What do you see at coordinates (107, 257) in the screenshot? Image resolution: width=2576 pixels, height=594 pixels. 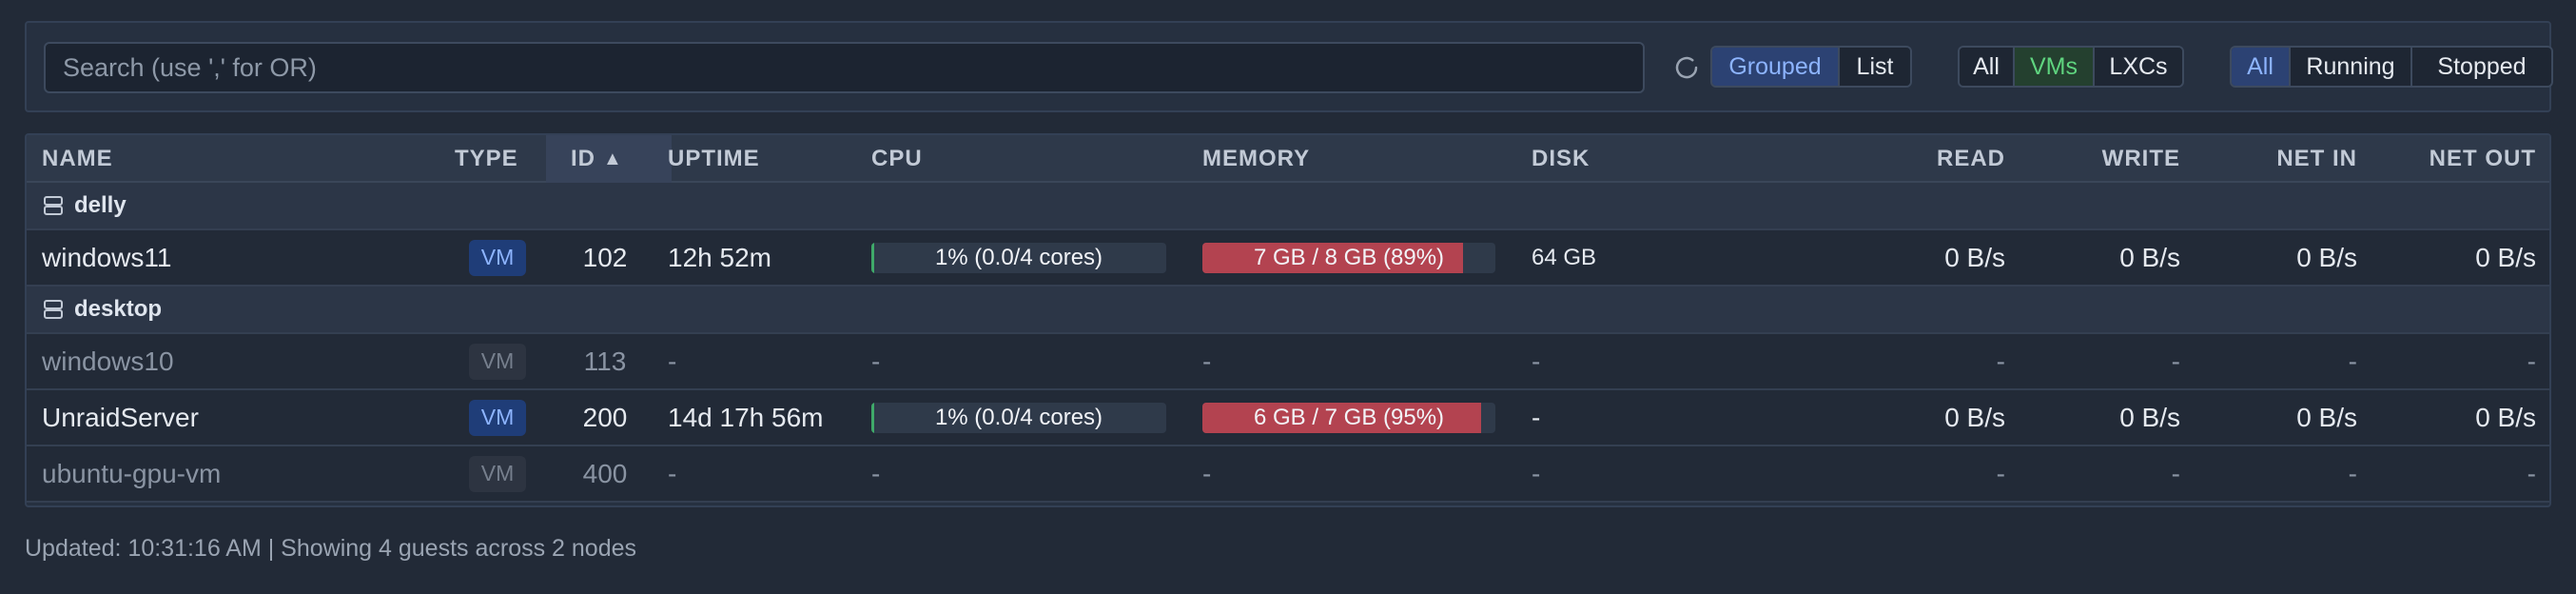 I see `guest-name: windows11` at bounding box center [107, 257].